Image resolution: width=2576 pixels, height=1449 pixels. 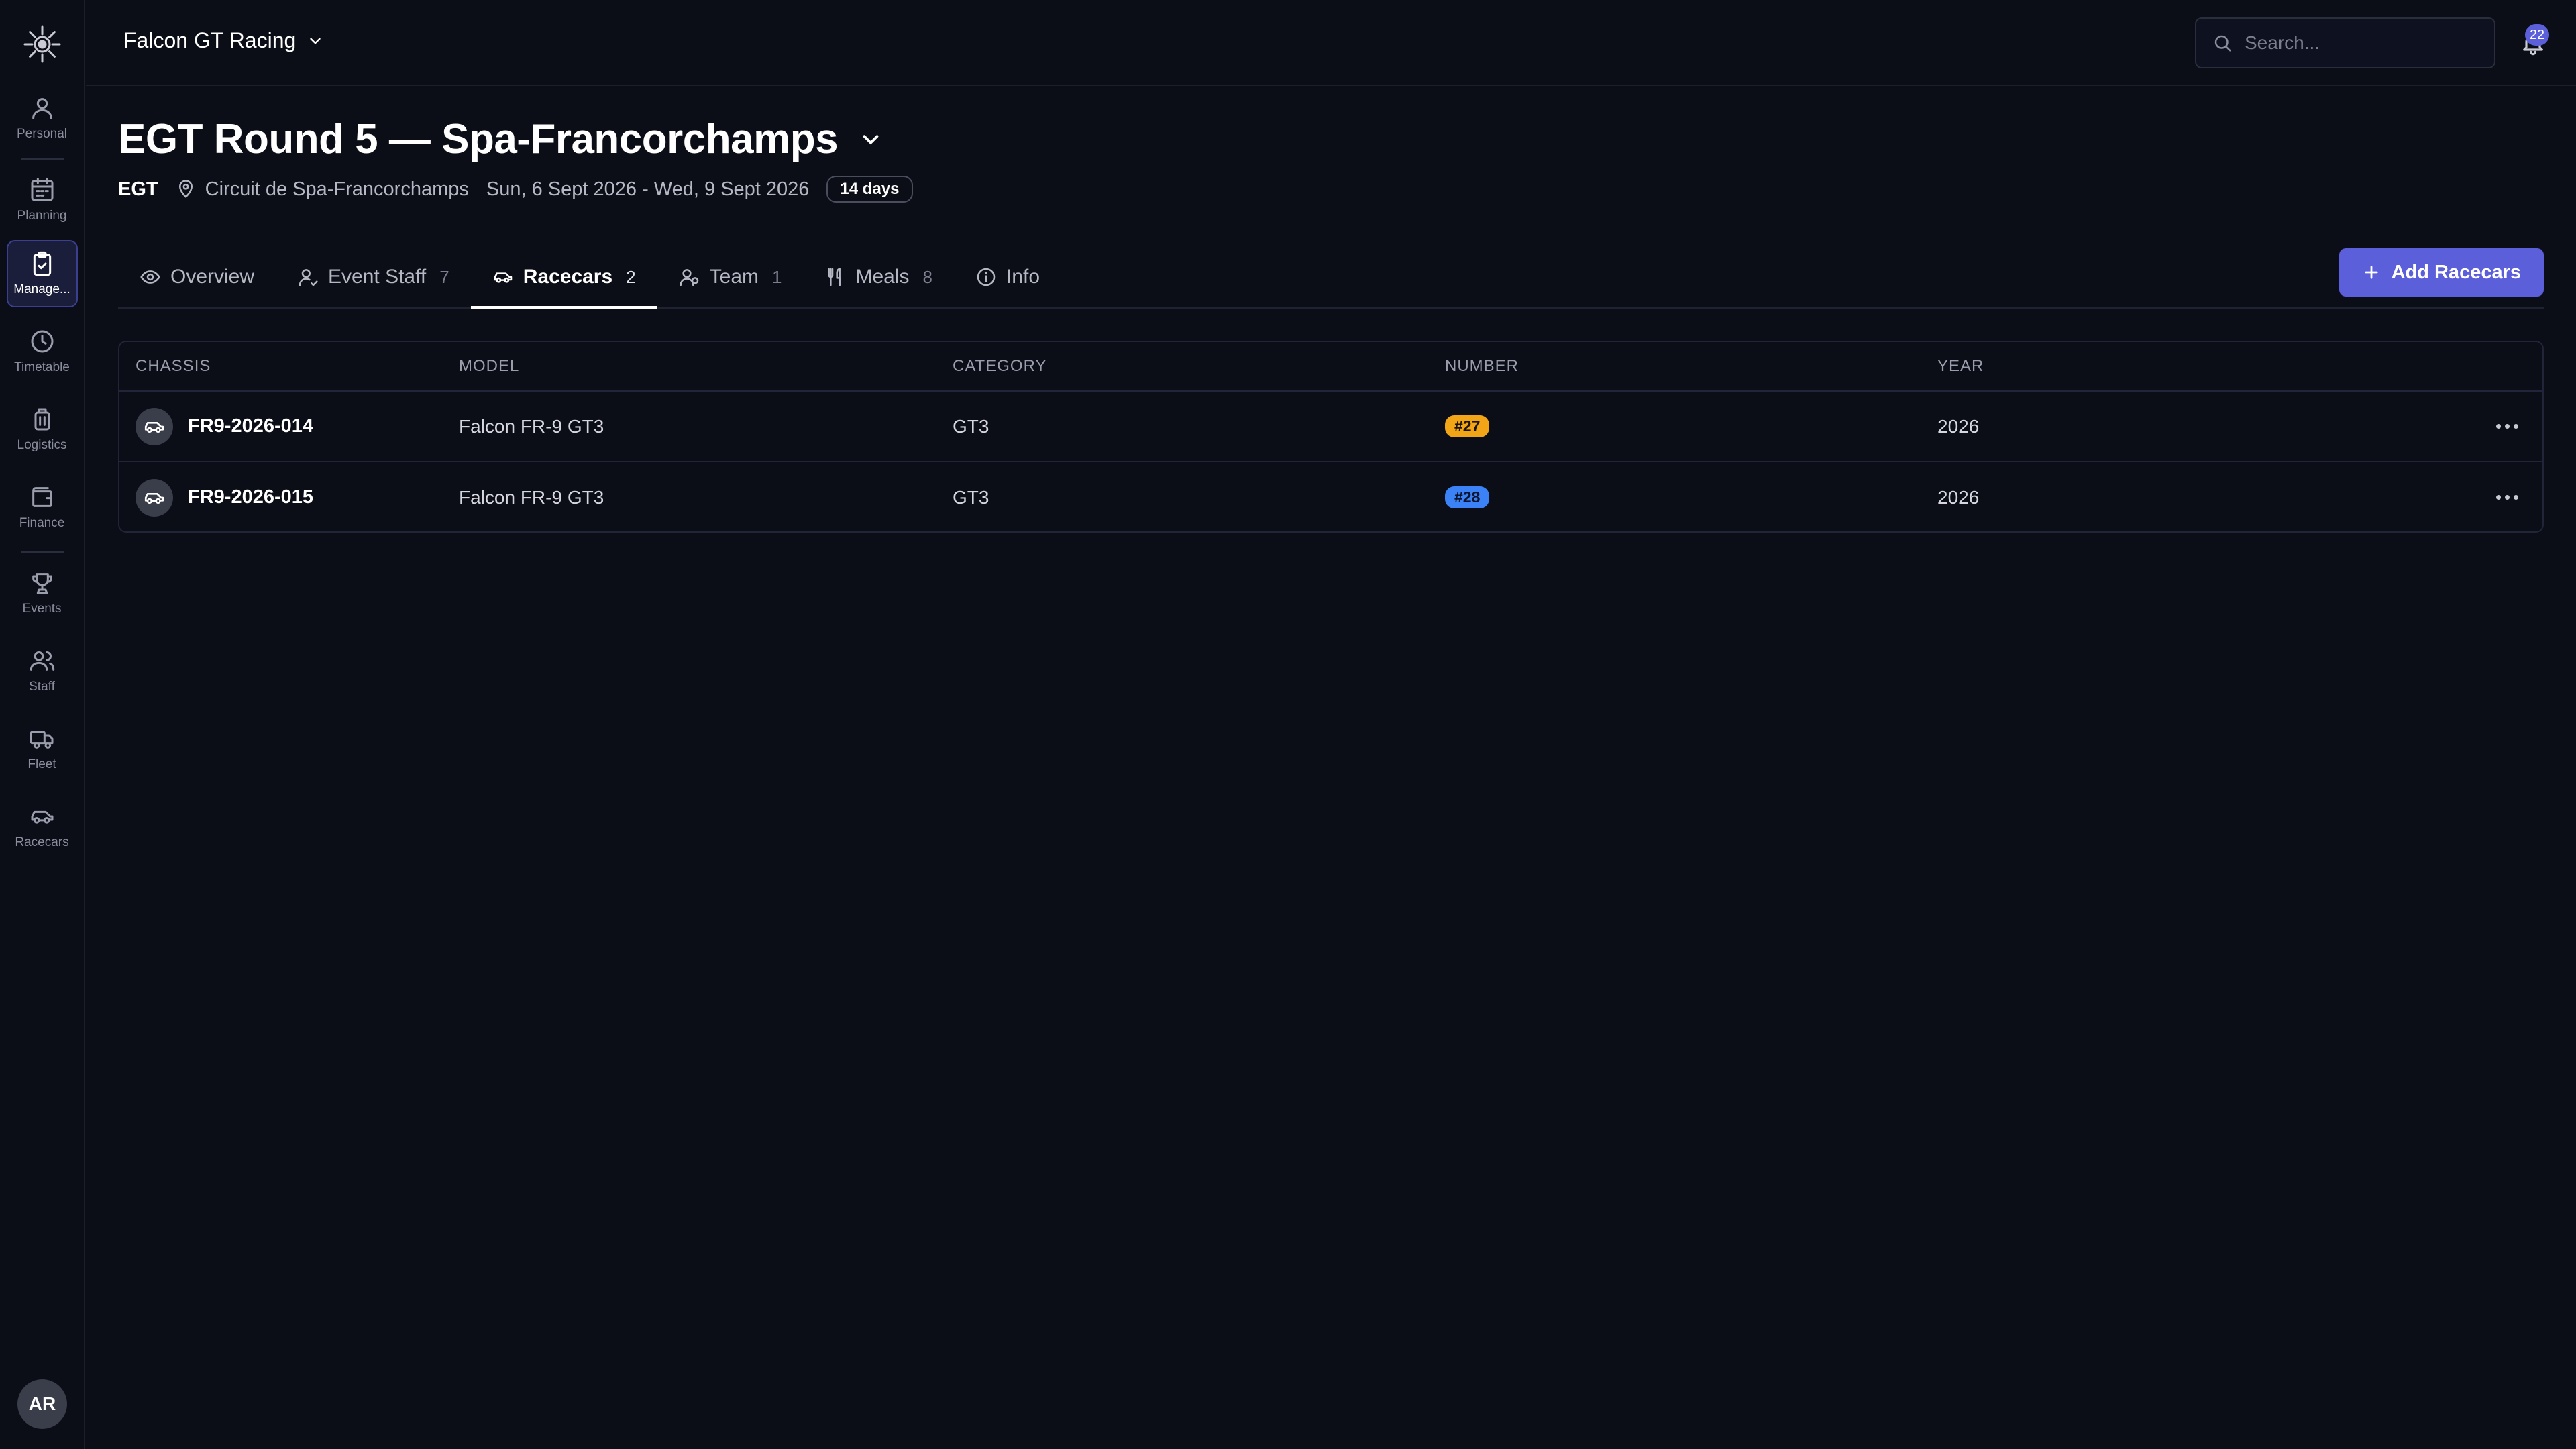 I want to click on chassis-cell: FR9-2026-014, so click(x=224, y=426).